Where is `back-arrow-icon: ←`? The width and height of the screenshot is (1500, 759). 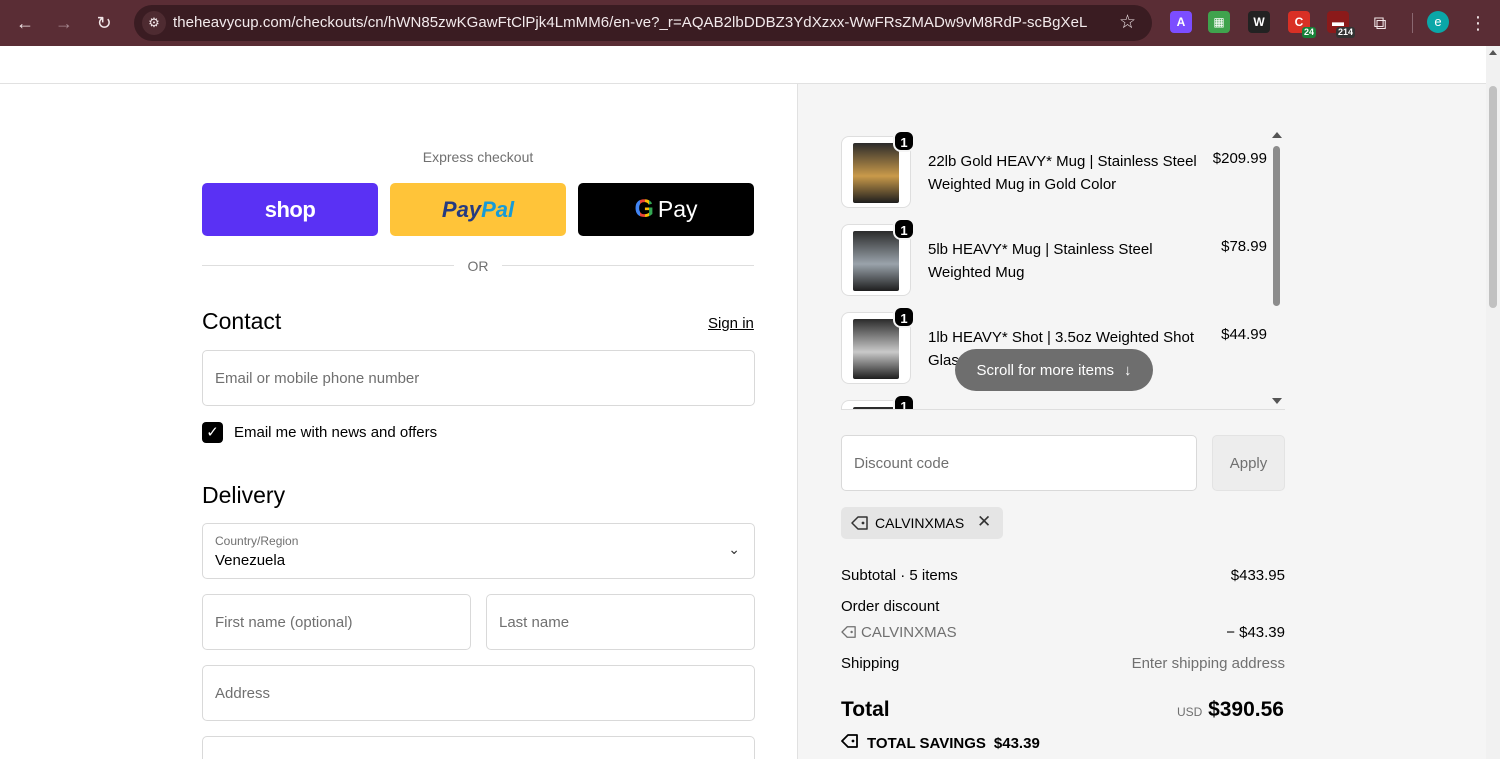 back-arrow-icon: ← is located at coordinates (25, 23).